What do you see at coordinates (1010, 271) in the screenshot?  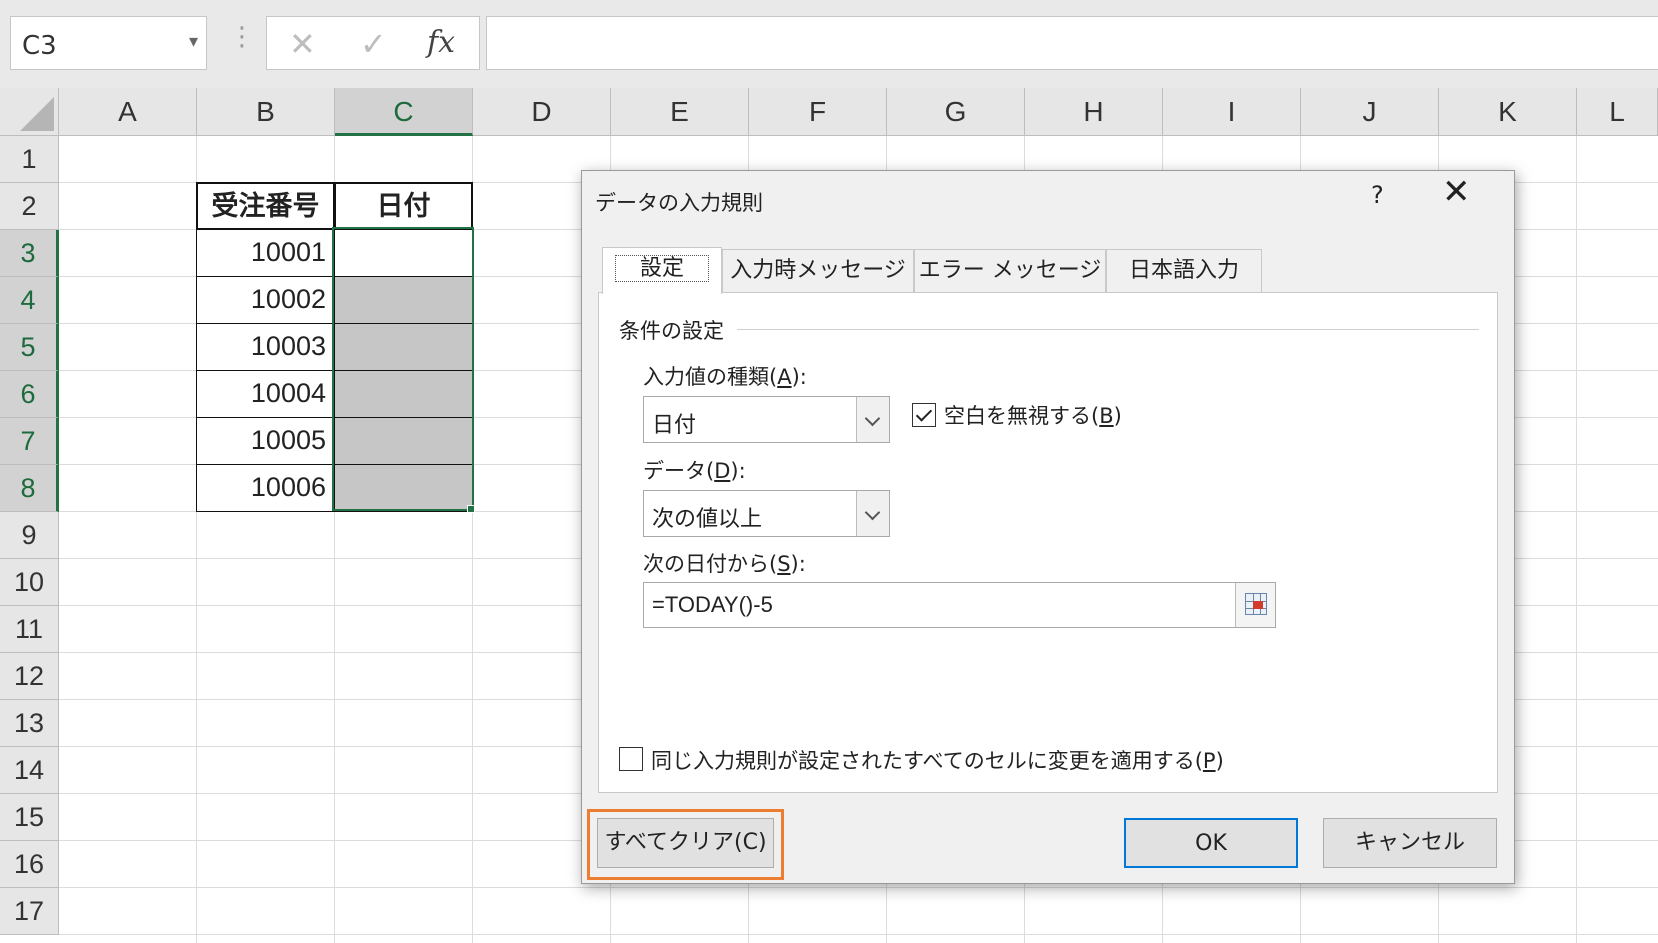 I see `tab-error-message: エラー メッセージ` at bounding box center [1010, 271].